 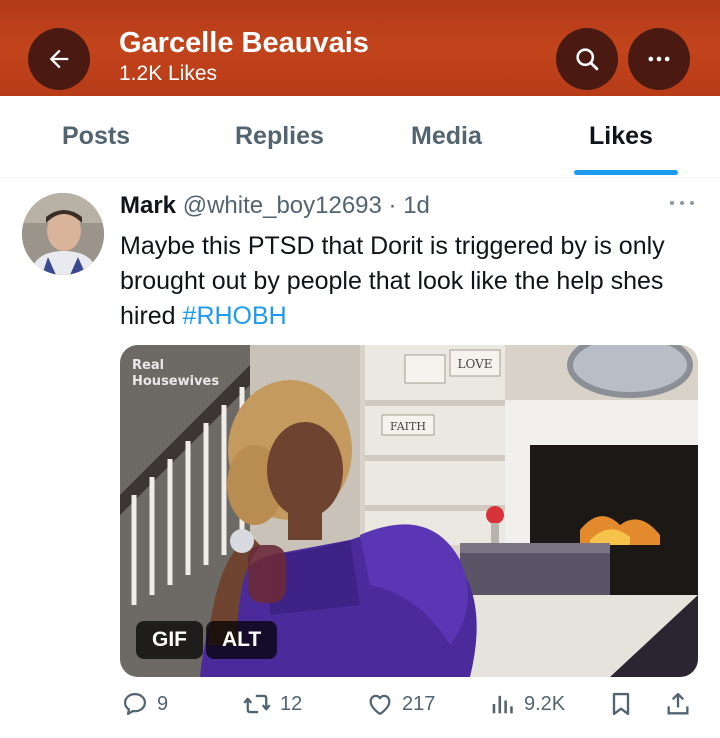 I want to click on tweet-header: Mark @white_boy12693 · 1d, so click(x=275, y=206).